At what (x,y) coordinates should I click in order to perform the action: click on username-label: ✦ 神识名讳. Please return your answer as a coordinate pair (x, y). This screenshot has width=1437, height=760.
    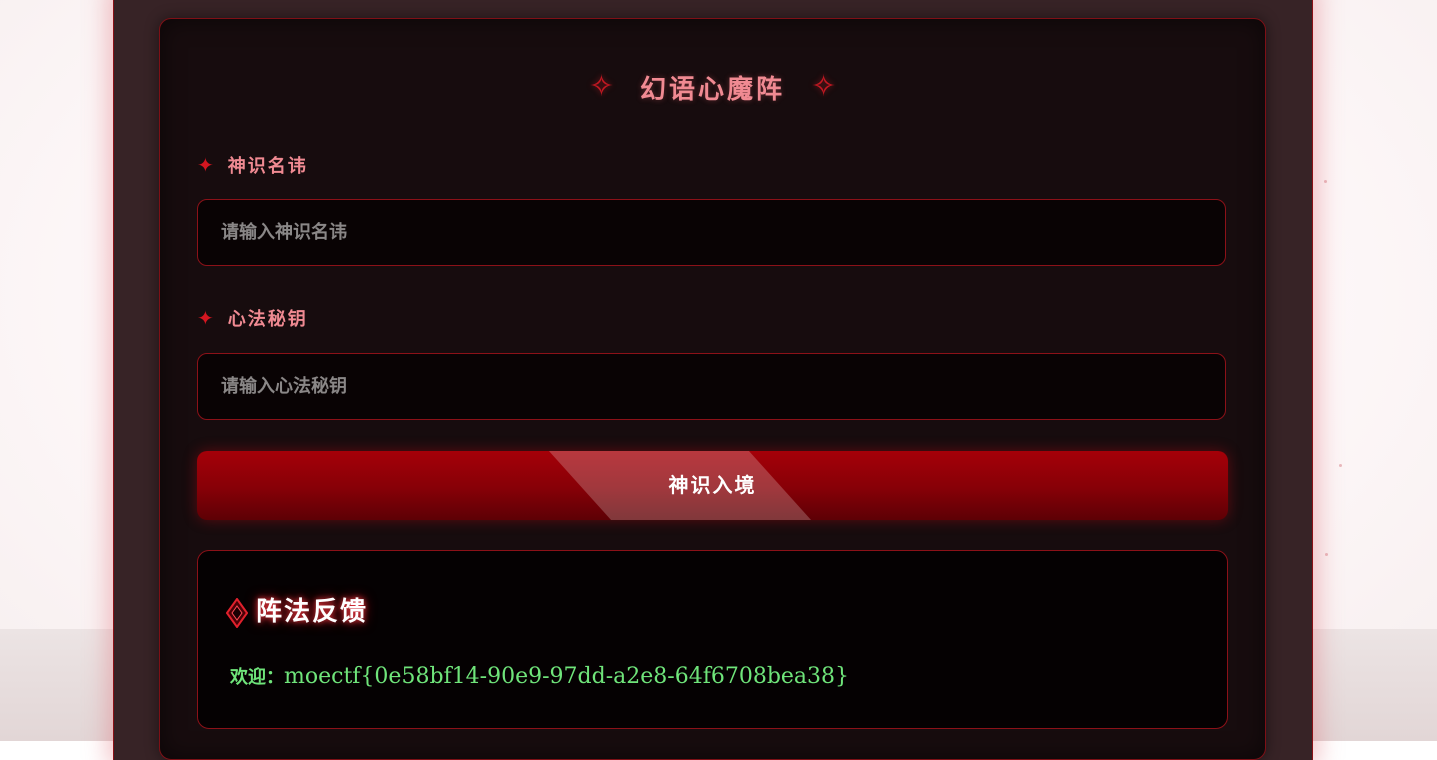
    Looking at the image, I should click on (252, 165).